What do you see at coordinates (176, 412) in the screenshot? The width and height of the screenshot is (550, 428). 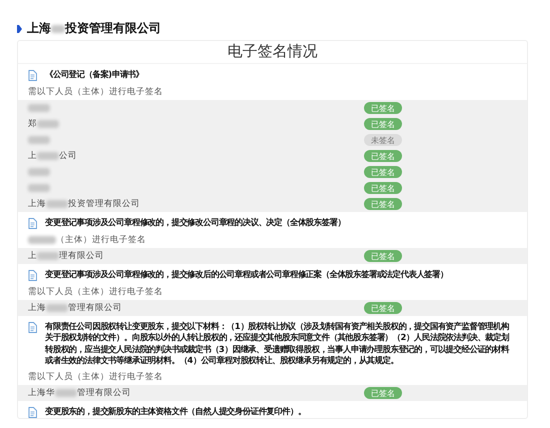 I see `document-title: 变更股东的，提交新股东的主体资格文件（自然人提交身份证件复印件）。` at bounding box center [176, 412].